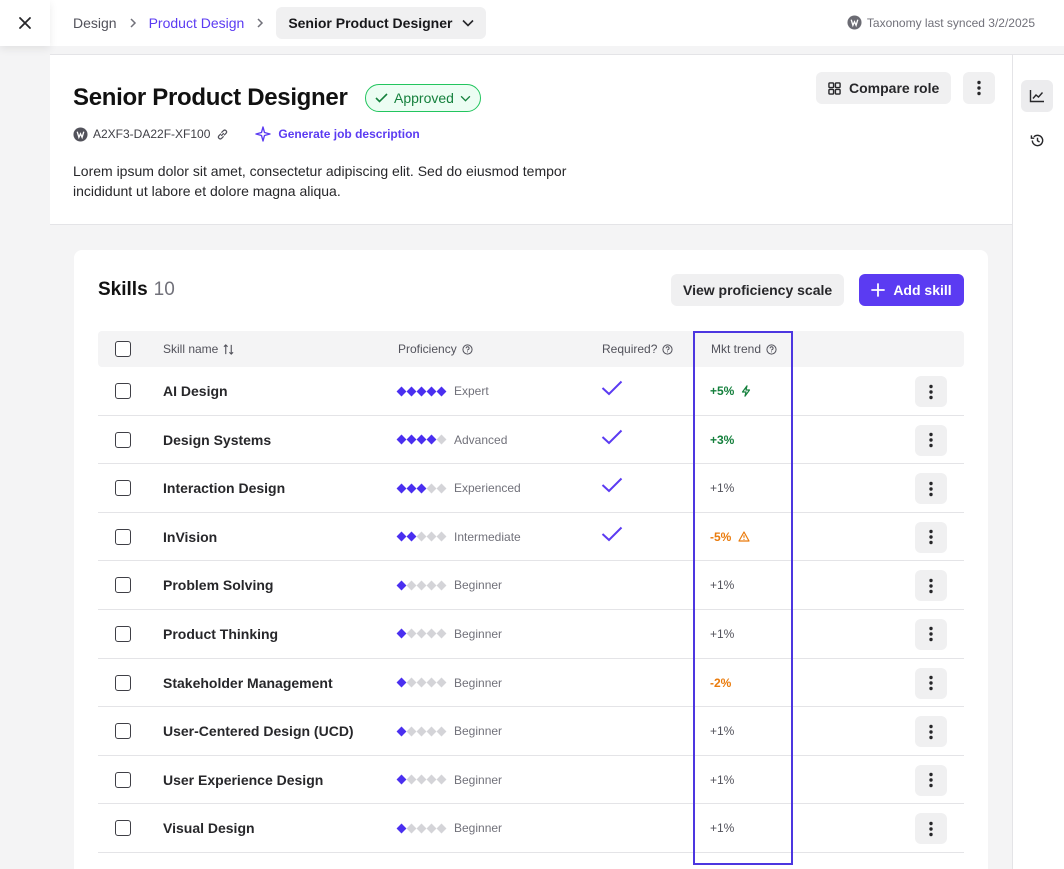 Image resolution: width=1064 pixels, height=869 pixels. I want to click on proficiency-label: Expert, so click(471, 391).